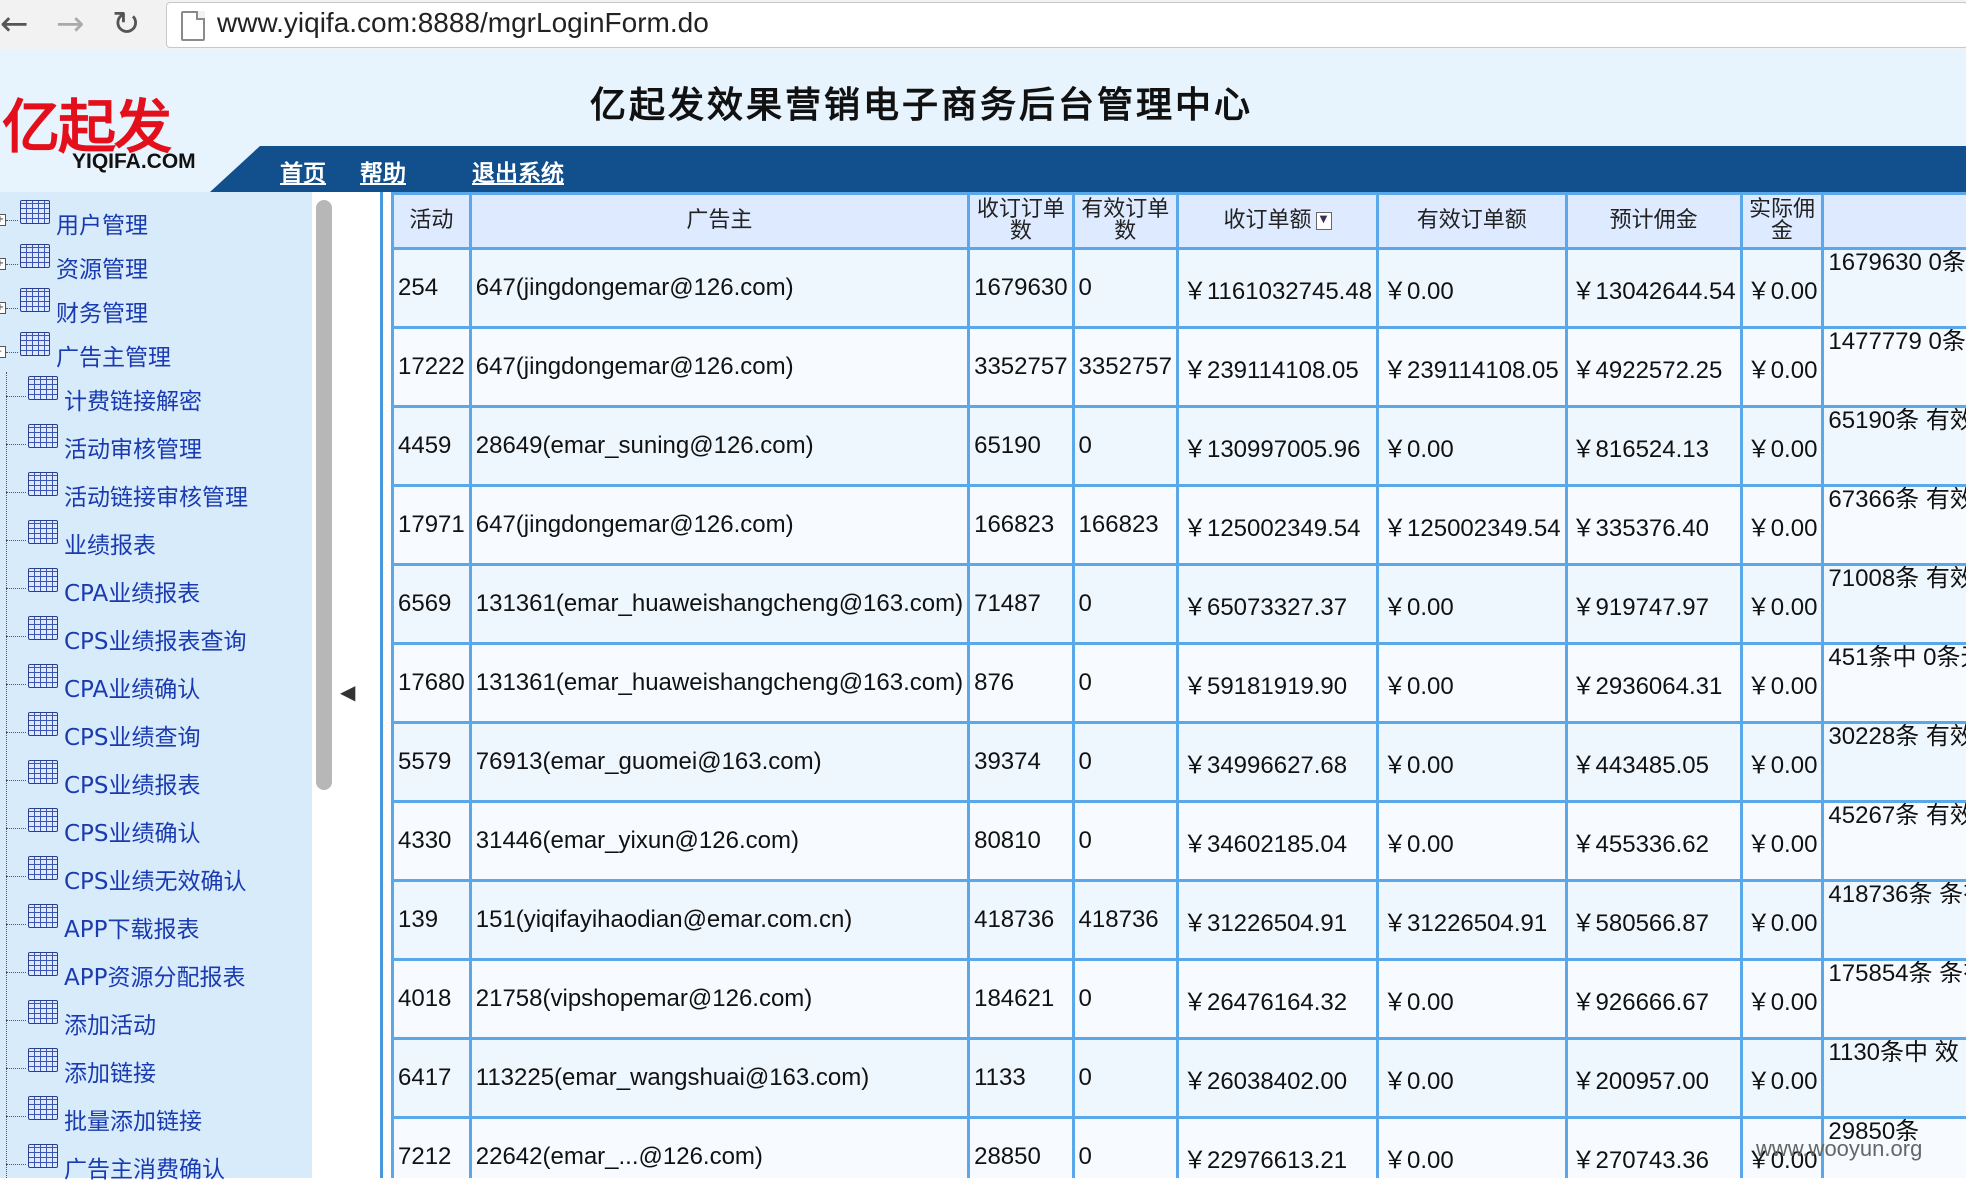  Describe the element at coordinates (432, 841) in the screenshot. I see `cell-activity-id: 4330` at that location.